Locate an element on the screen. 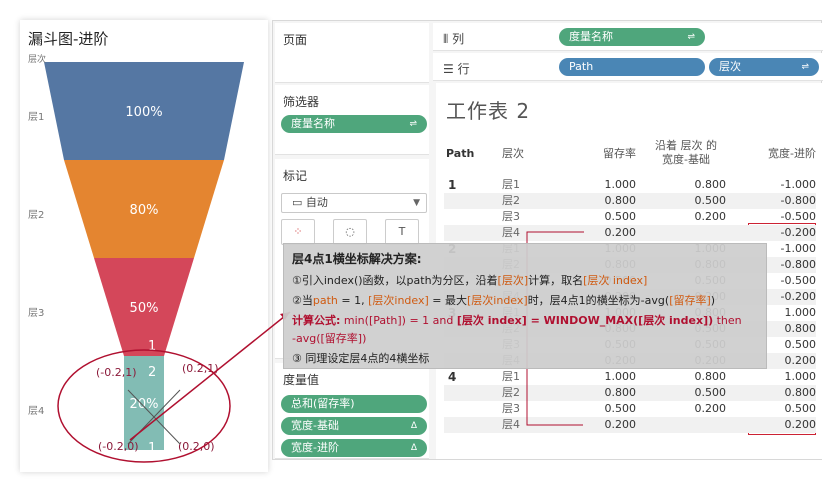 This screenshot has height=482, width=840. text: [层次] is located at coordinates (513, 280).